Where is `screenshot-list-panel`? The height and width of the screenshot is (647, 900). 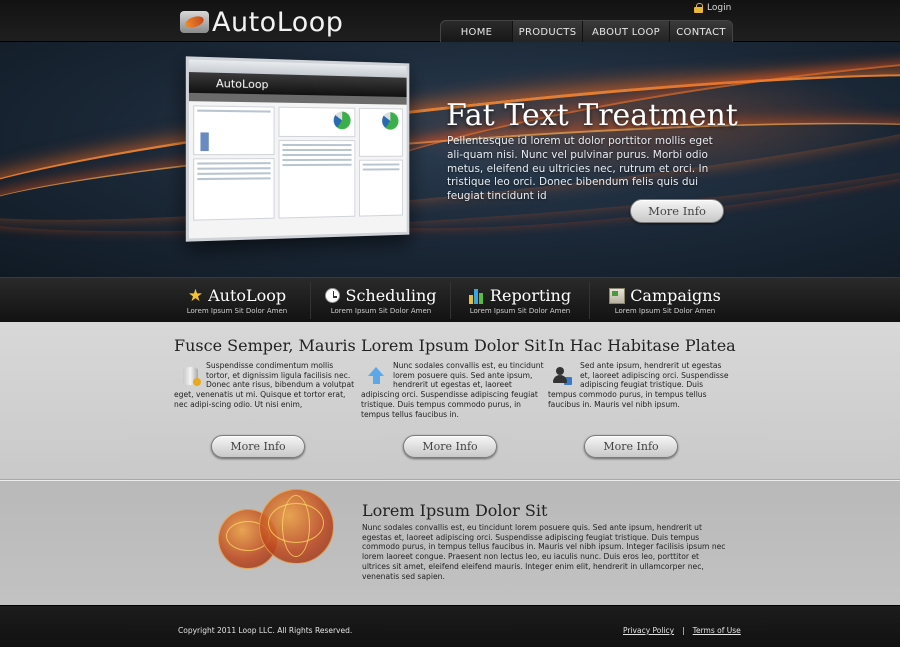
screenshot-list-panel is located at coordinates (317, 179).